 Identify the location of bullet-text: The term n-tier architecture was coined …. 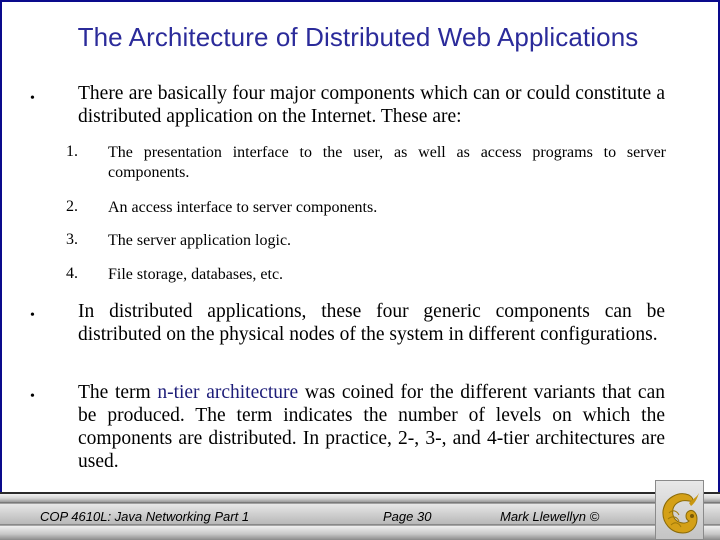
(371, 427).